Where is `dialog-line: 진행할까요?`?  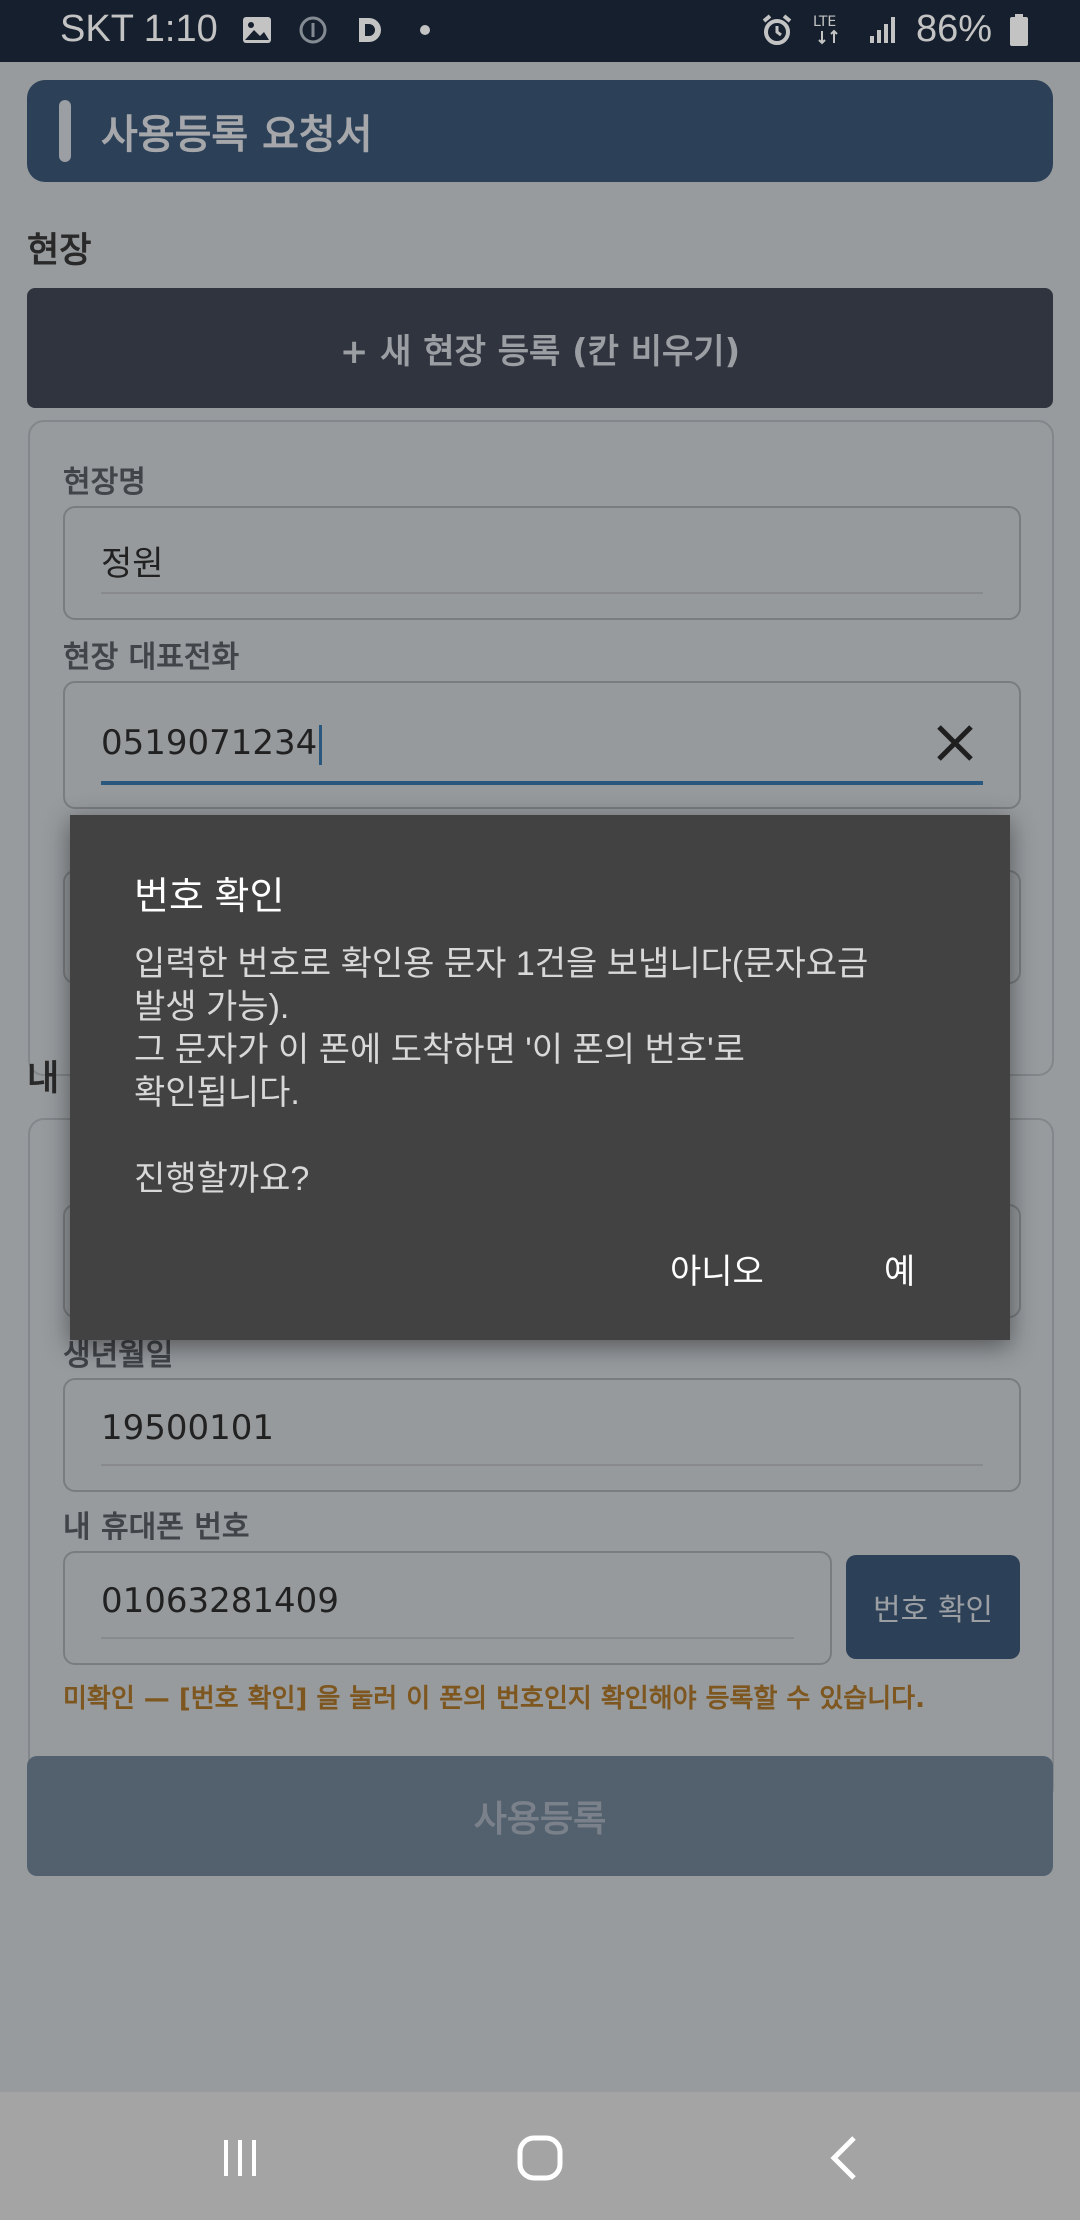
dialog-line: 진행할까요? is located at coordinates (222, 1179).